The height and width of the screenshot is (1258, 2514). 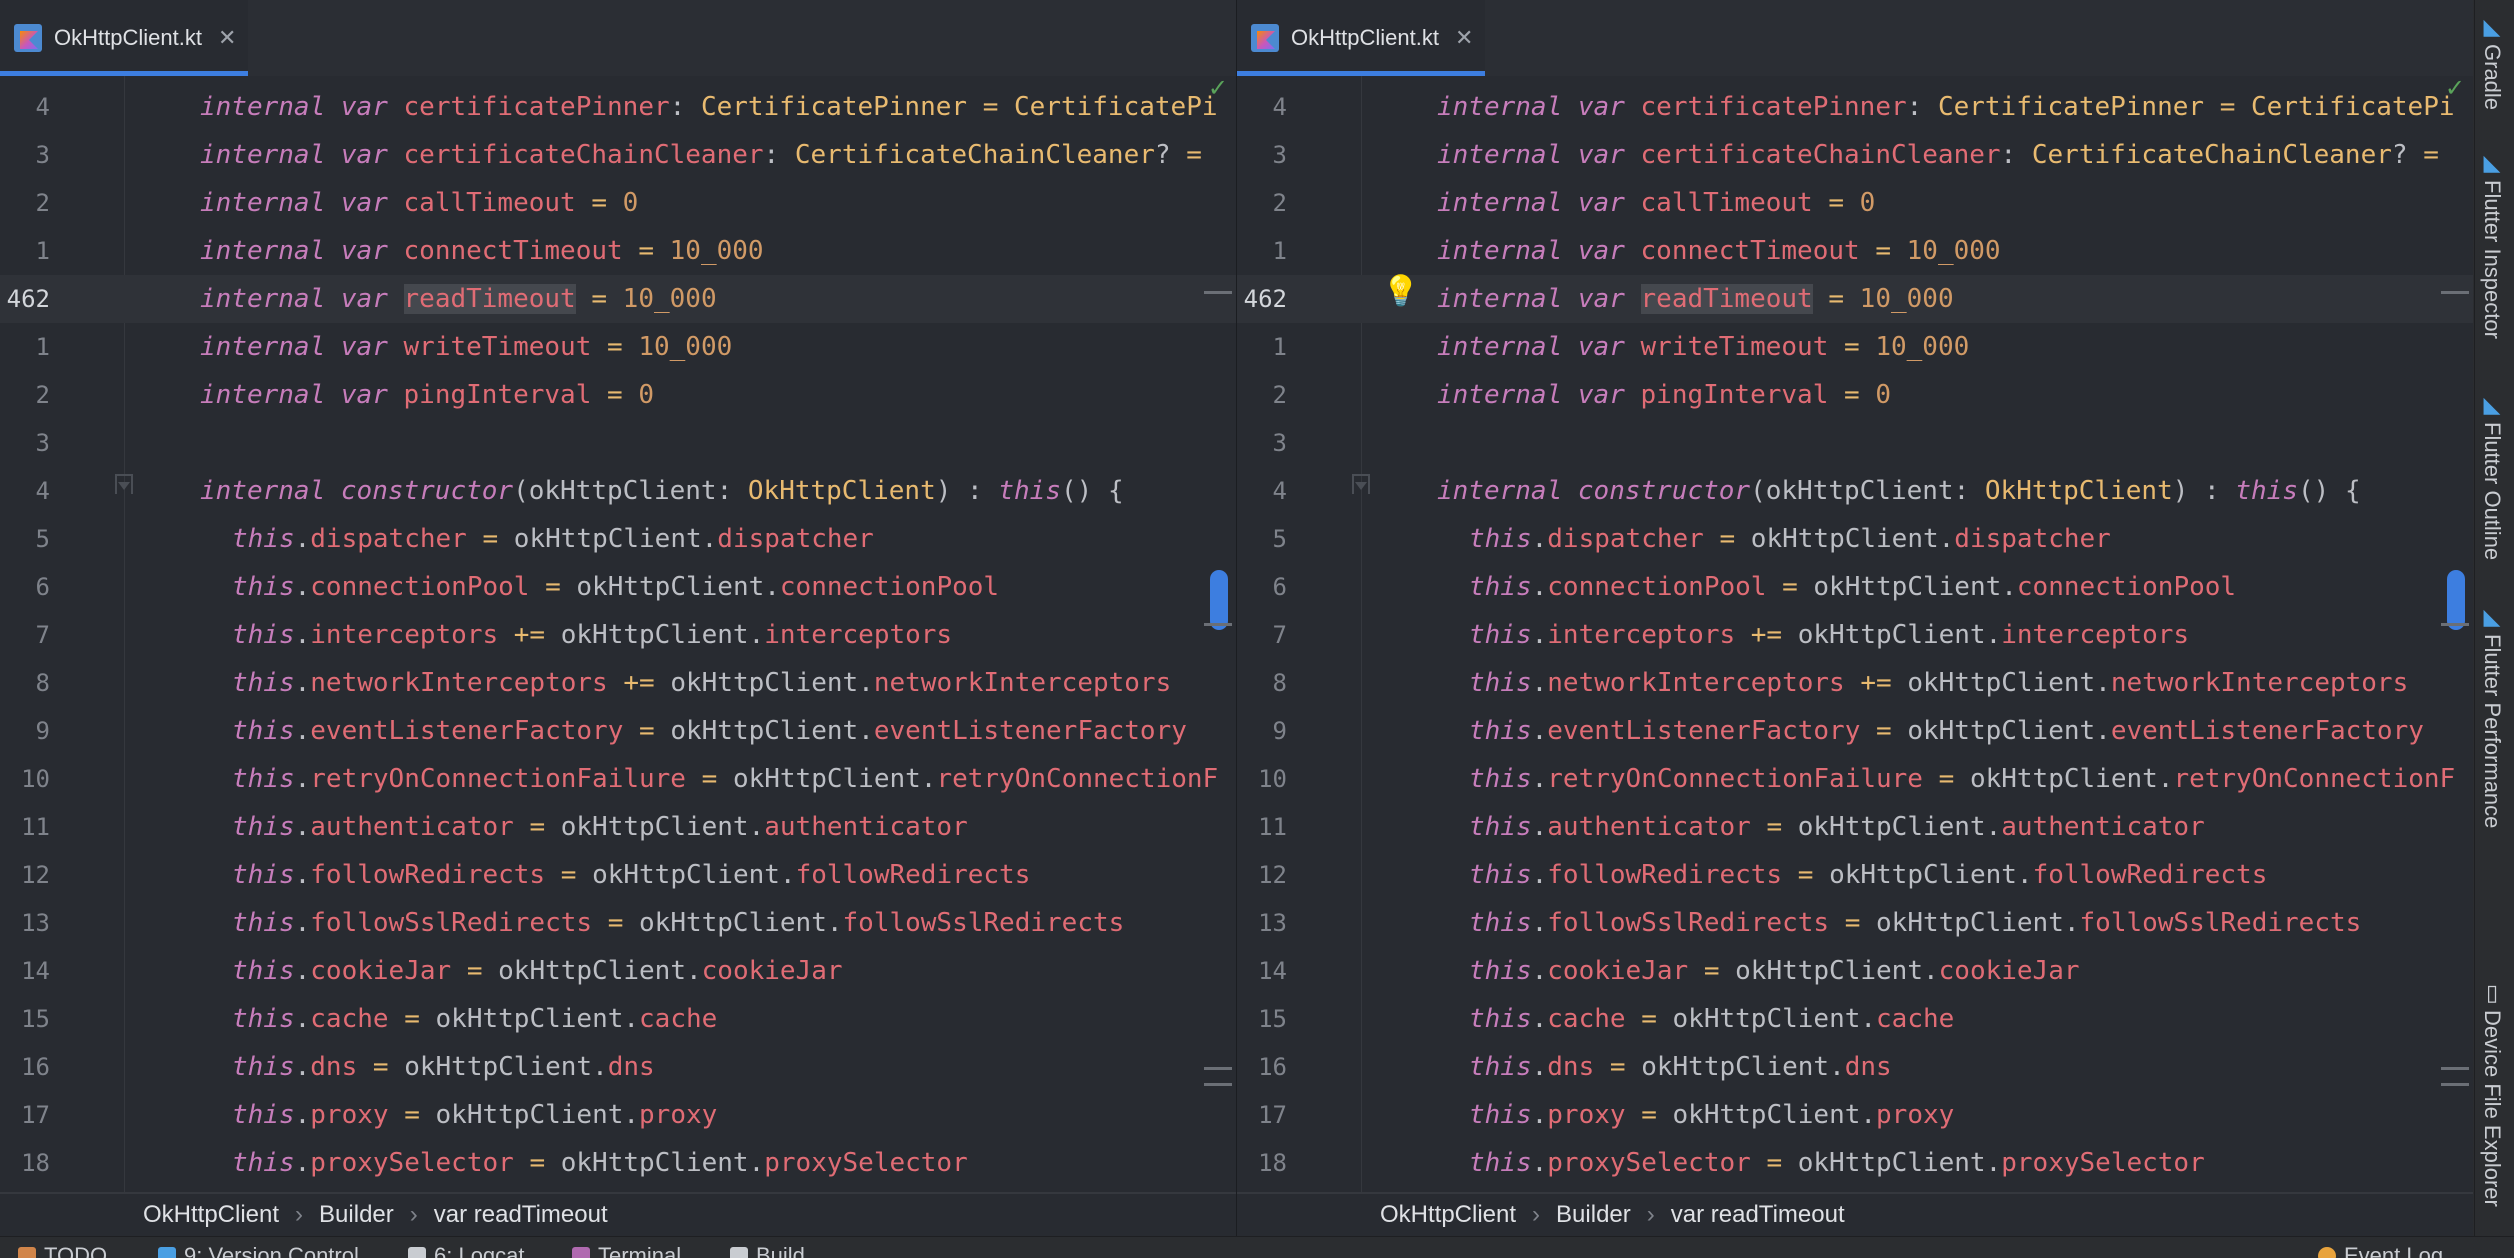 I want to click on scroll-mark, so click(x=2455, y=624).